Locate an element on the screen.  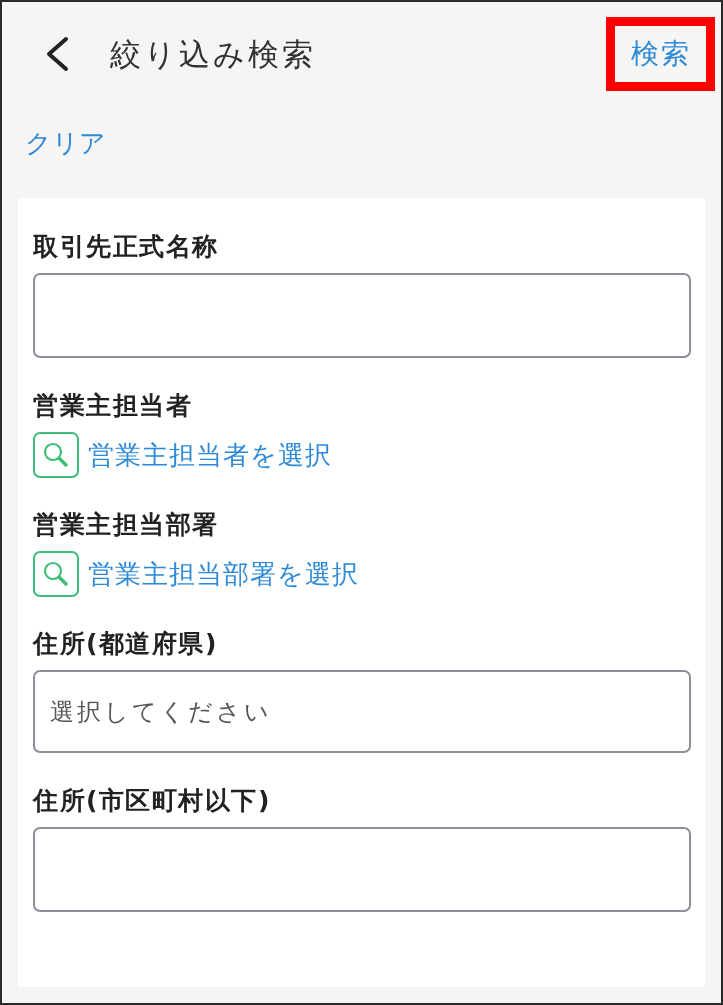
field-label: 営業主担当者 is located at coordinates (112, 406).